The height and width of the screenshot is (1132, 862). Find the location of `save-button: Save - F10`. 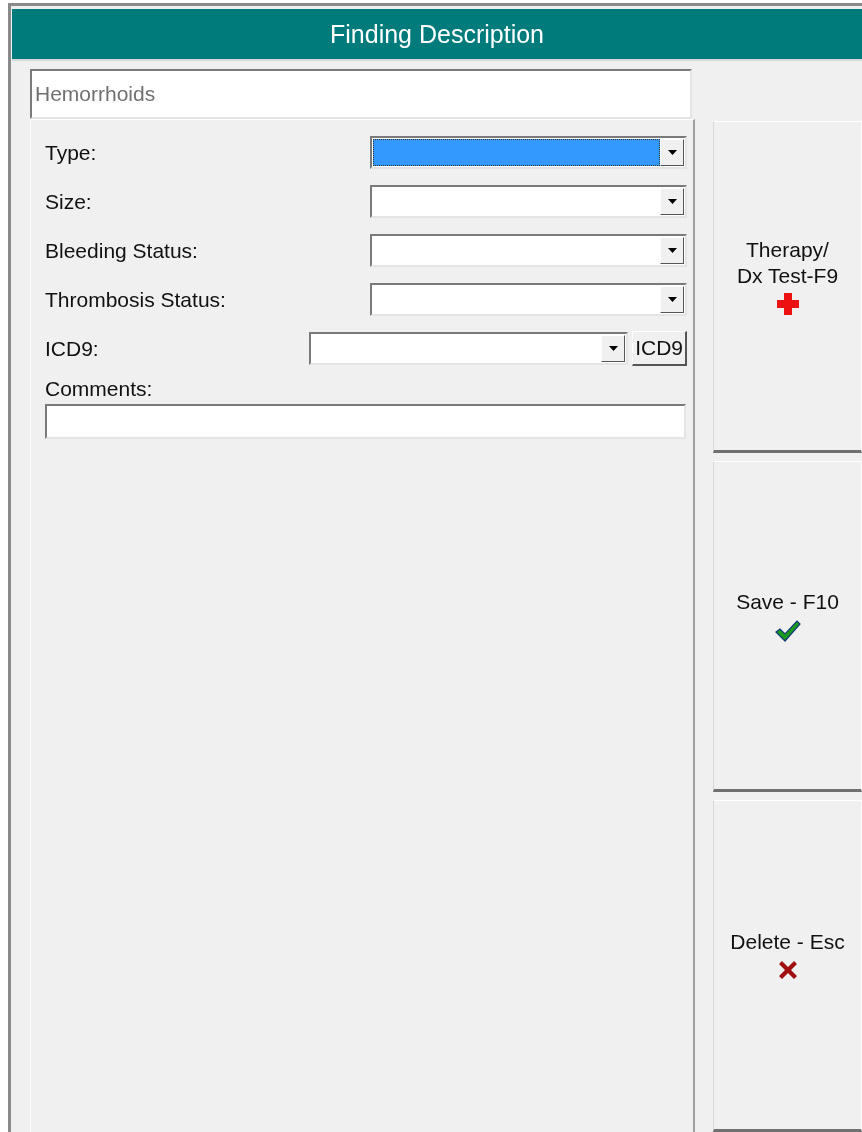

save-button: Save - F10 is located at coordinates (787, 626).